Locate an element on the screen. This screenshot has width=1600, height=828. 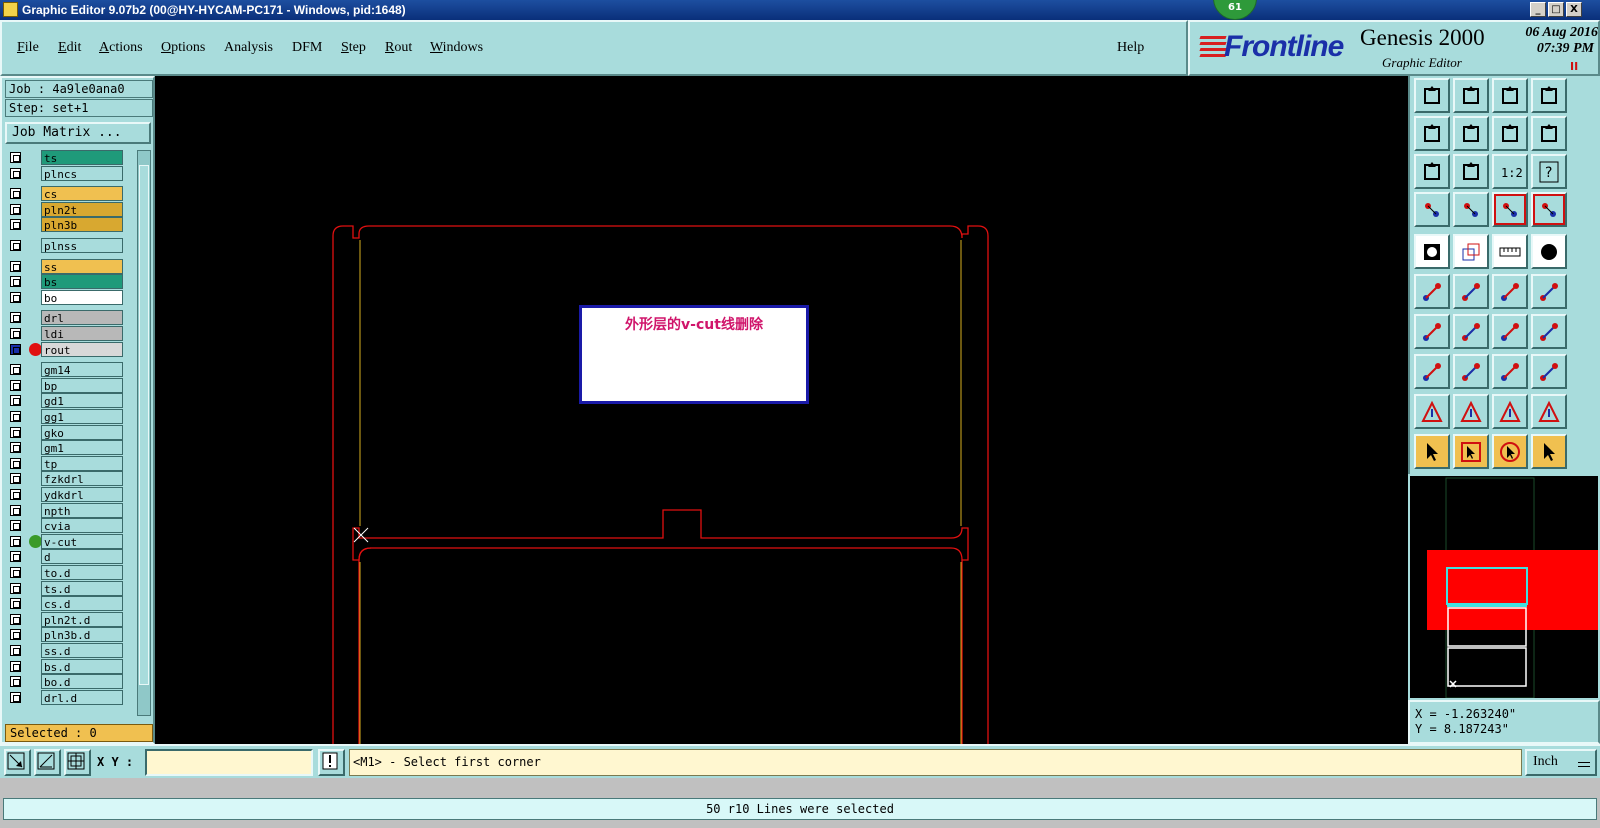
layer-row-gm14: gm14 is located at coordinates (70, 370).